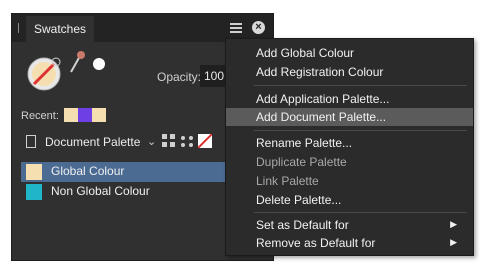  Describe the element at coordinates (349, 181) in the screenshot. I see `menu-item-link-palette: Link Palette` at that location.